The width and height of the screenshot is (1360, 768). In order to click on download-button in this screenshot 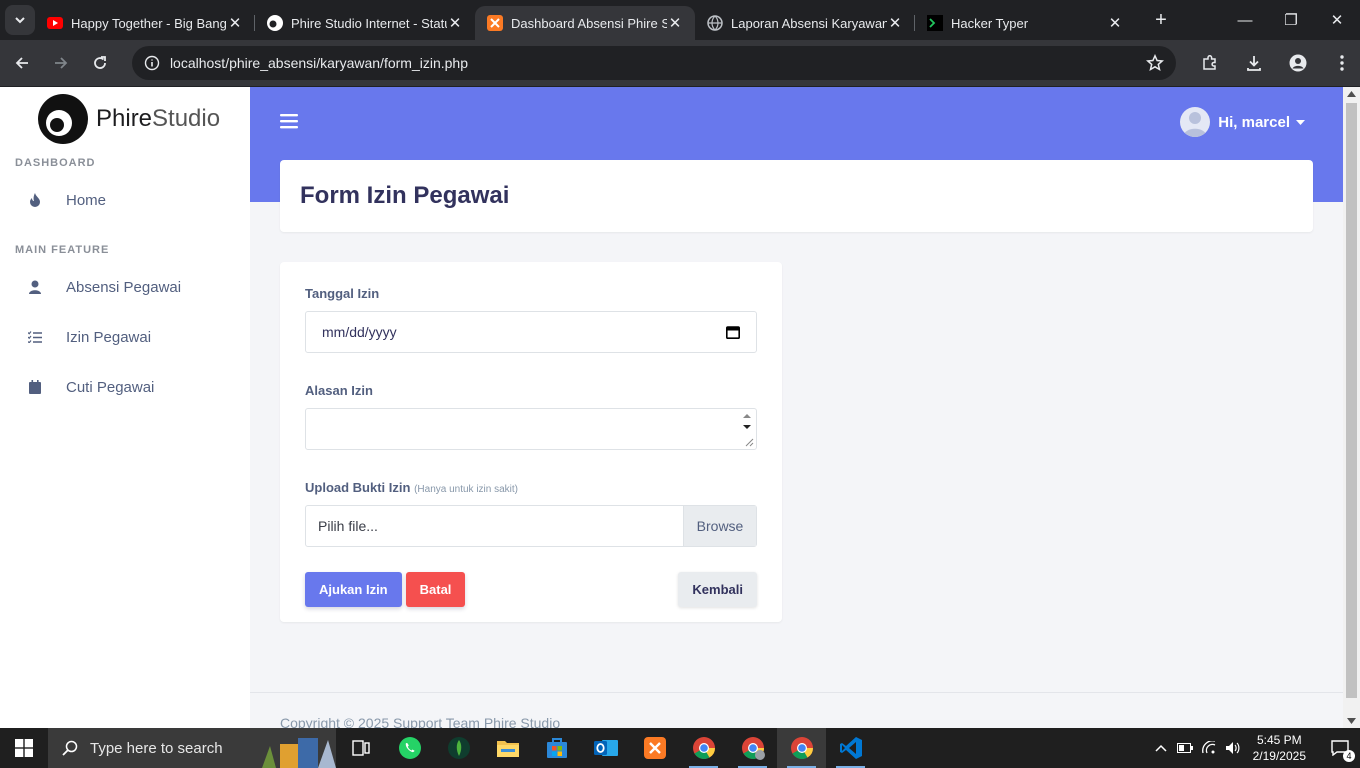, I will do `click(1254, 63)`.